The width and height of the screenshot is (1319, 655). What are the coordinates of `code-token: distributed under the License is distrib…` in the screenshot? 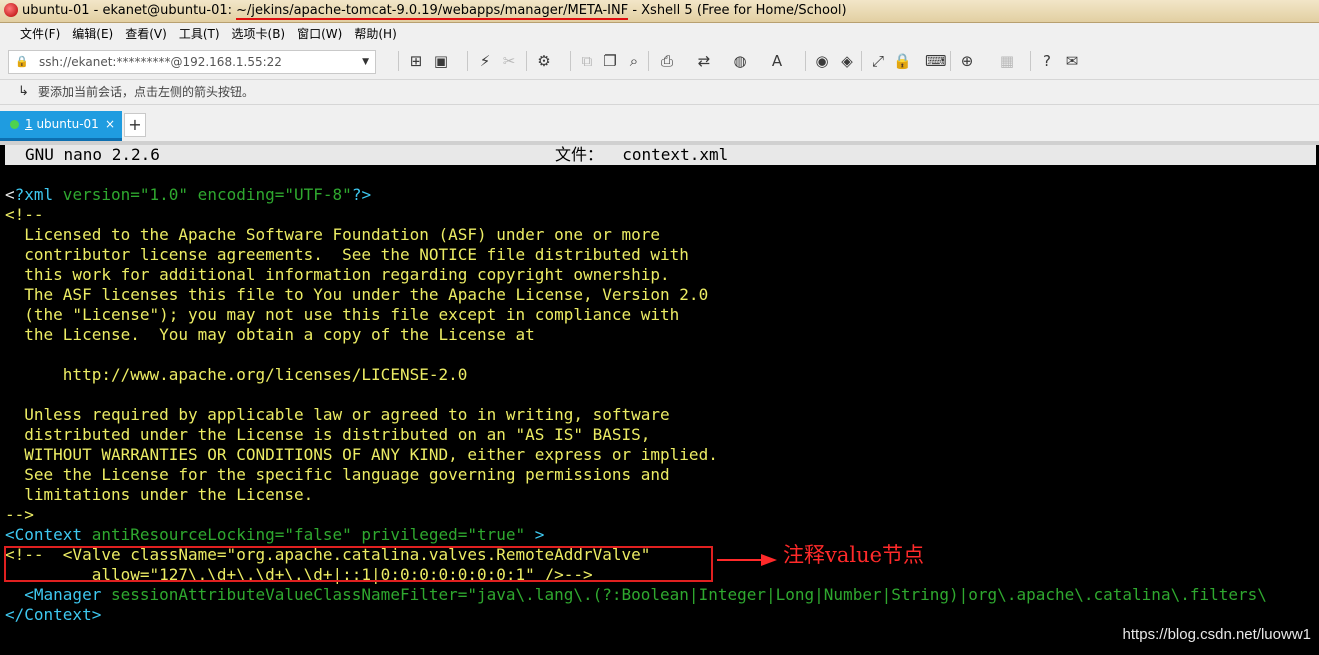 It's located at (328, 434).